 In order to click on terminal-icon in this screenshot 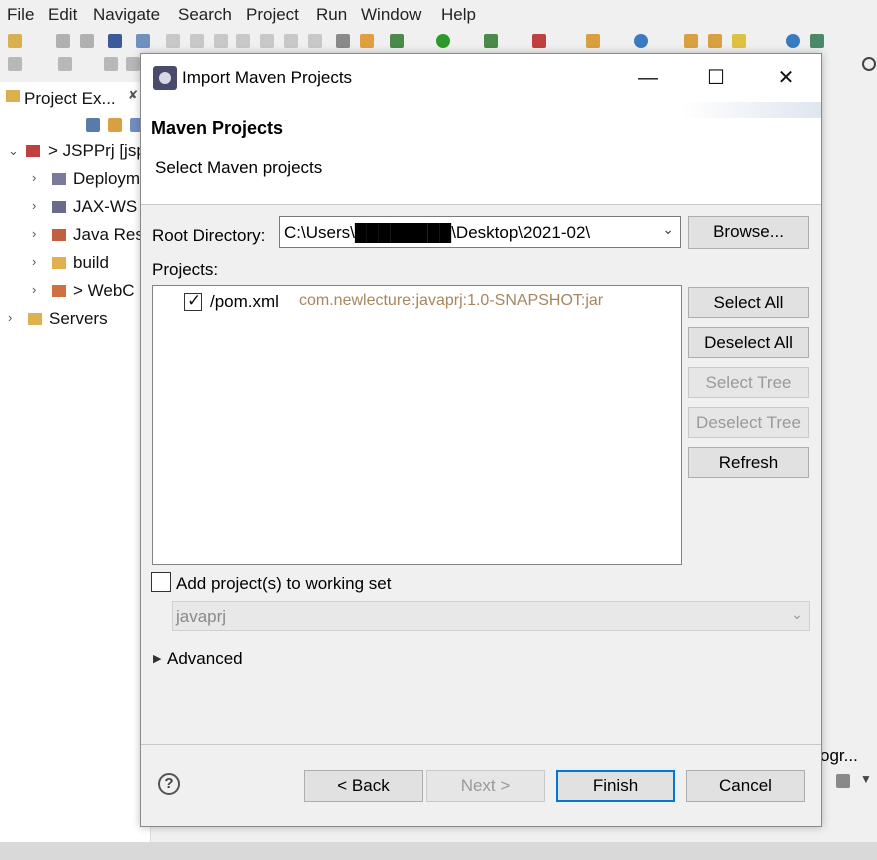, I will do `click(115, 41)`.